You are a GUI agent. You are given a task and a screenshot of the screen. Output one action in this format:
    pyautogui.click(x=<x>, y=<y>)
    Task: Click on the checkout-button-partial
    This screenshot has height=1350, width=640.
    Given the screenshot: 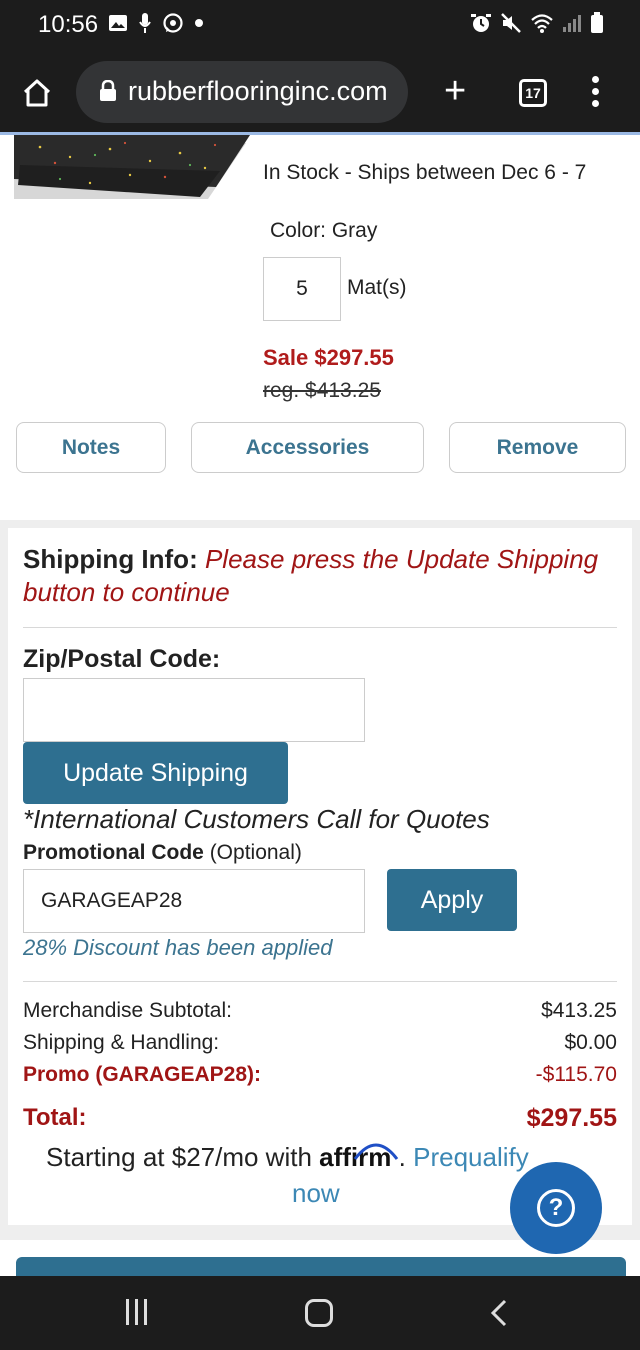 What is the action you would take?
    pyautogui.click(x=321, y=1267)
    